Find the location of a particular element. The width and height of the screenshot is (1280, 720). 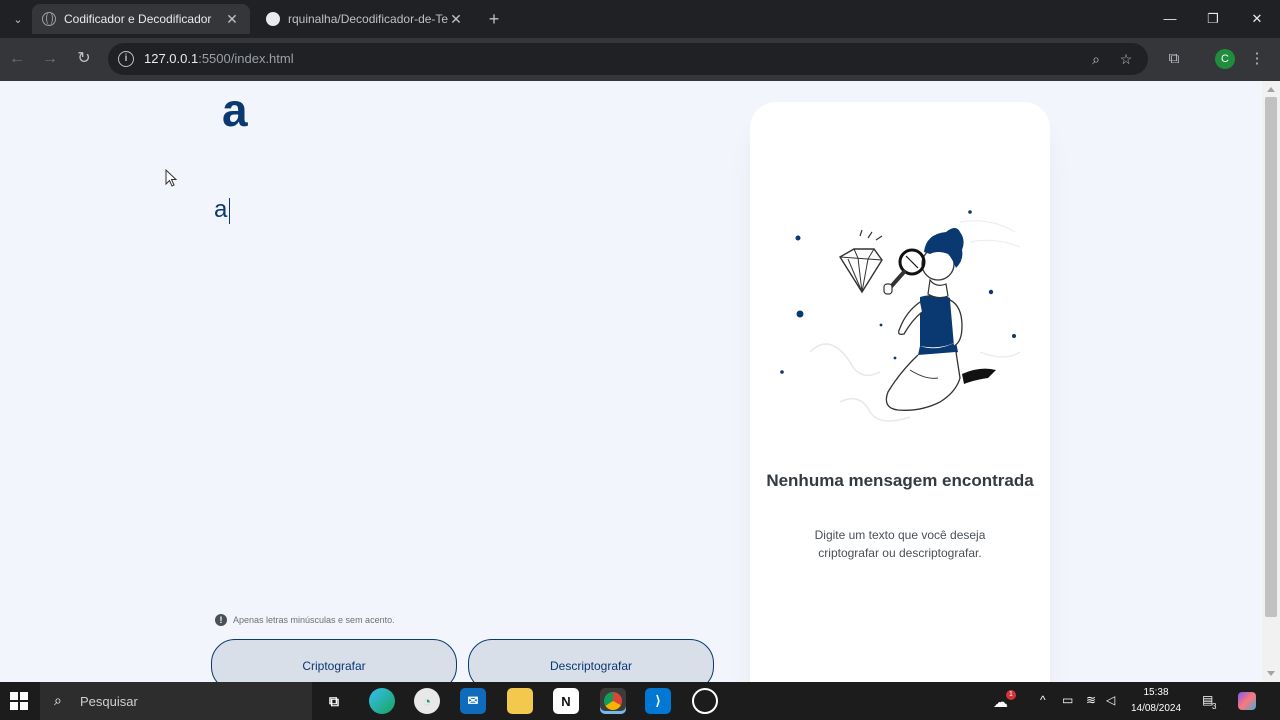

kebab-menu-icon: ⋮ is located at coordinates (1257, 59).